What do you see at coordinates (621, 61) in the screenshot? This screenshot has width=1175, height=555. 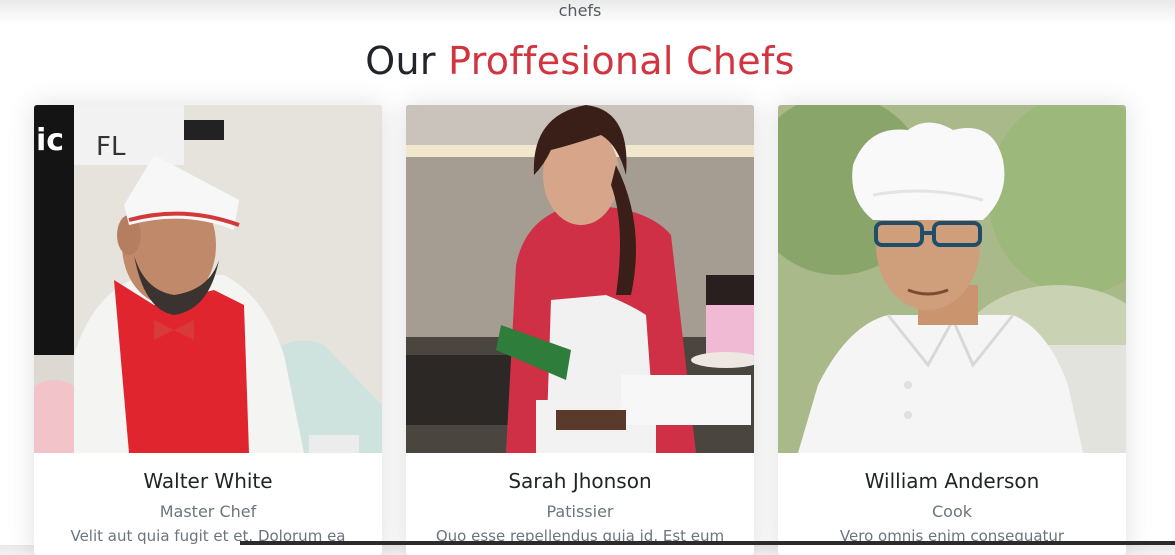 I see `section-title-accent: Proffesional Chefs` at bounding box center [621, 61].